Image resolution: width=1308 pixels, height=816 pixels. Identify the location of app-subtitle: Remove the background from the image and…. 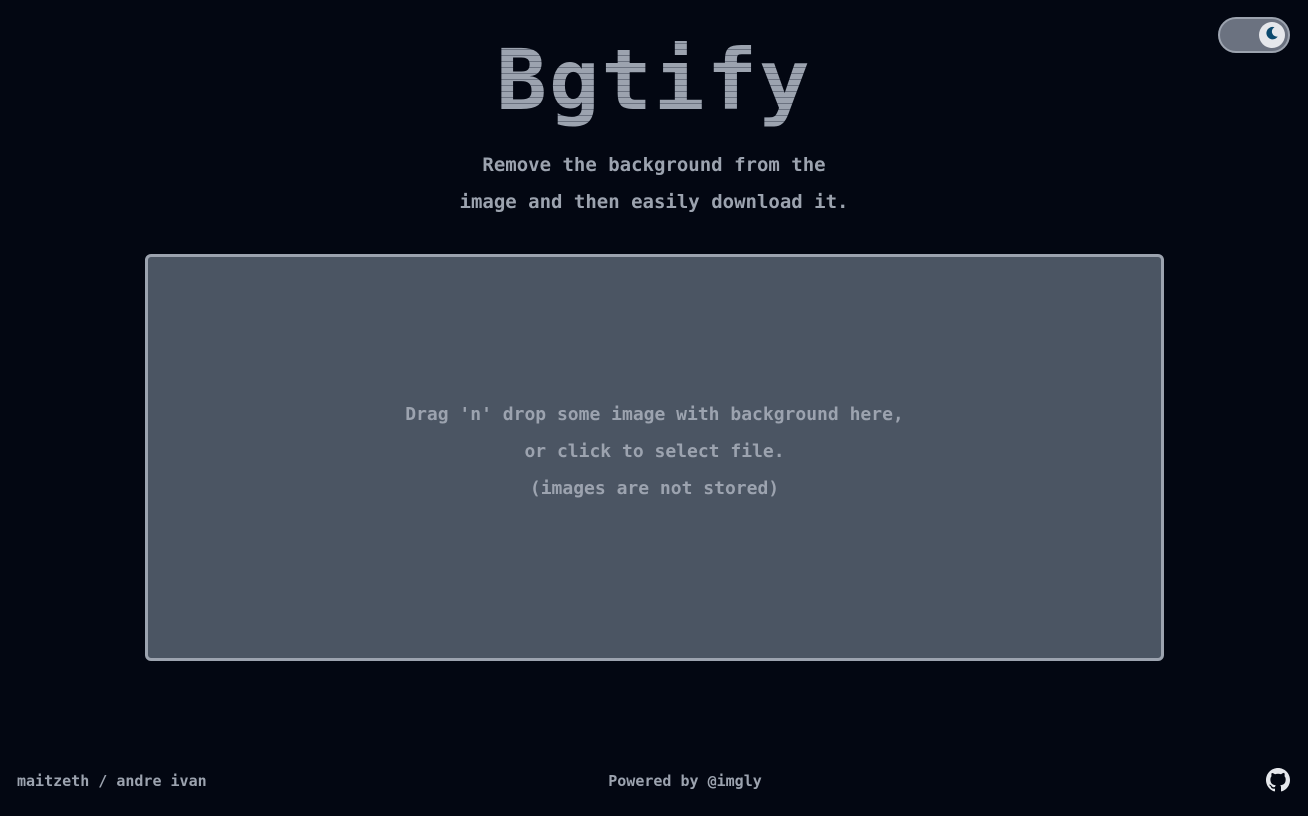
(654, 184).